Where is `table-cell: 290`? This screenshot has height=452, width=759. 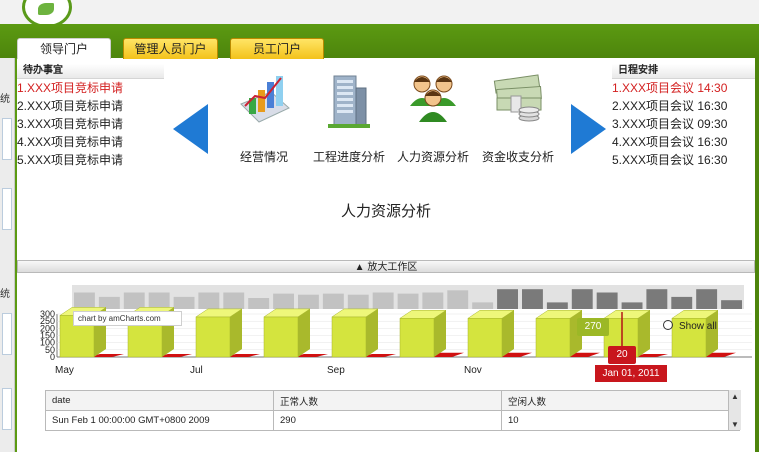
table-cell: 290 is located at coordinates (387, 420).